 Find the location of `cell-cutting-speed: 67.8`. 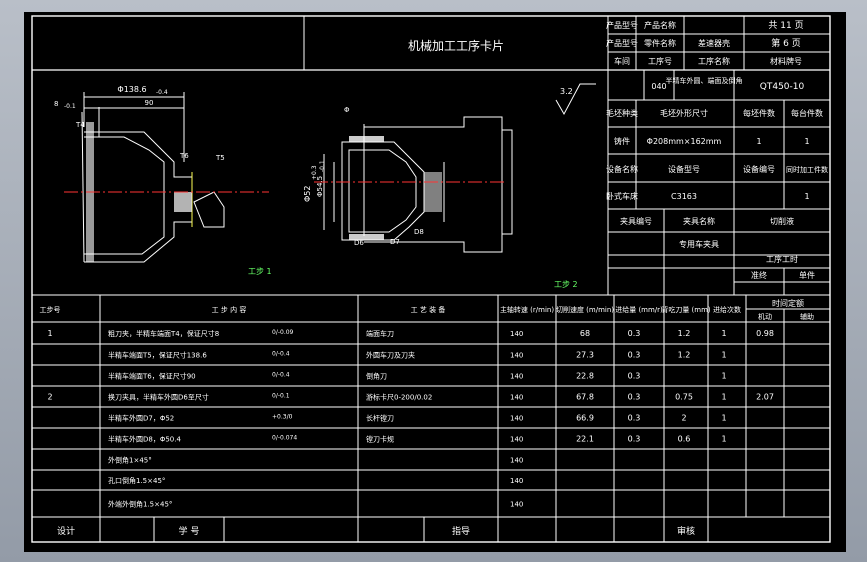

cell-cutting-speed: 67.8 is located at coordinates (585, 397).